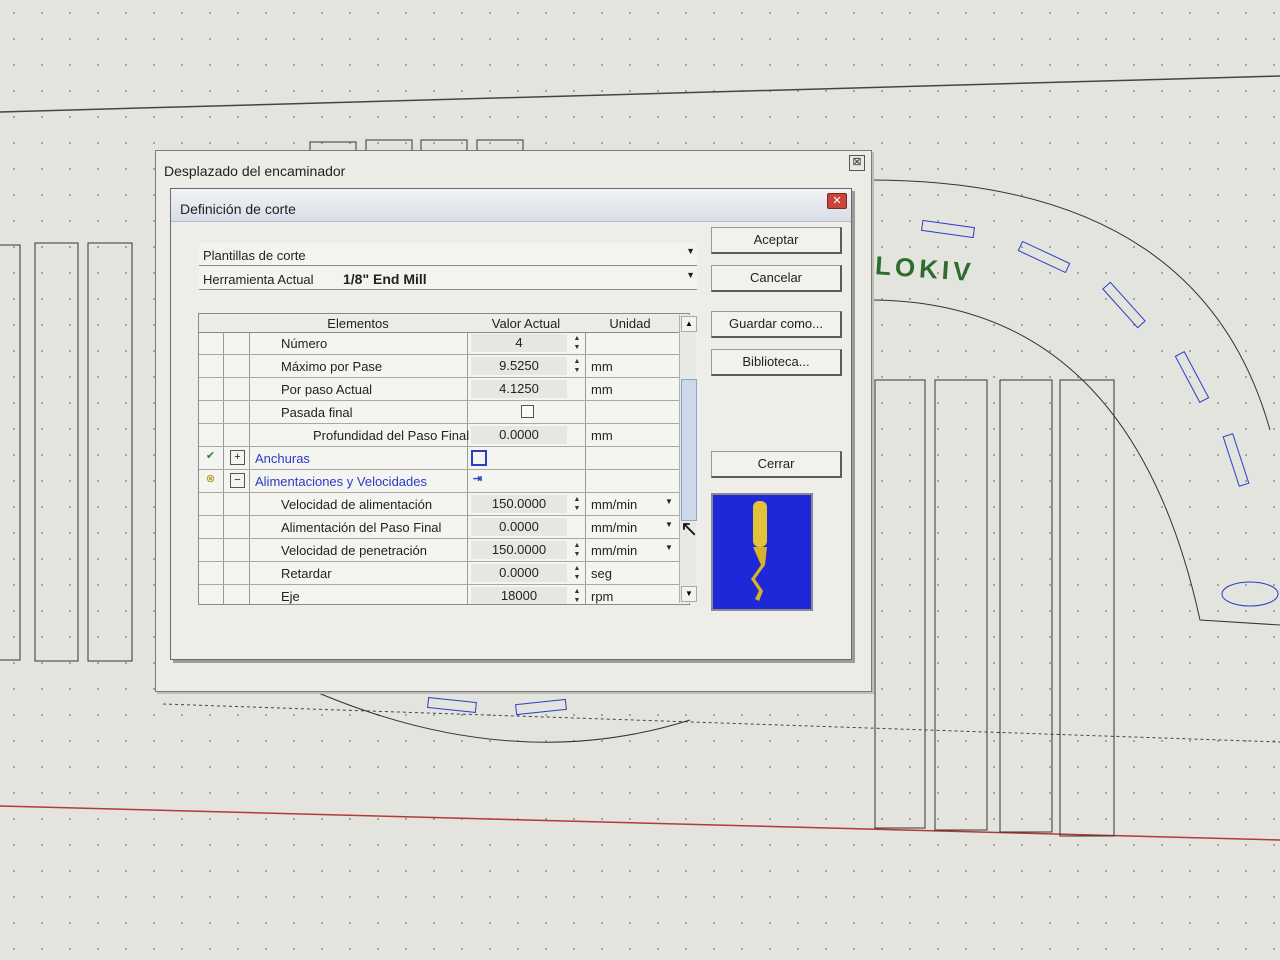  What do you see at coordinates (258, 279) in the screenshot?
I see `current-tool-label: Herramienta Actual` at bounding box center [258, 279].